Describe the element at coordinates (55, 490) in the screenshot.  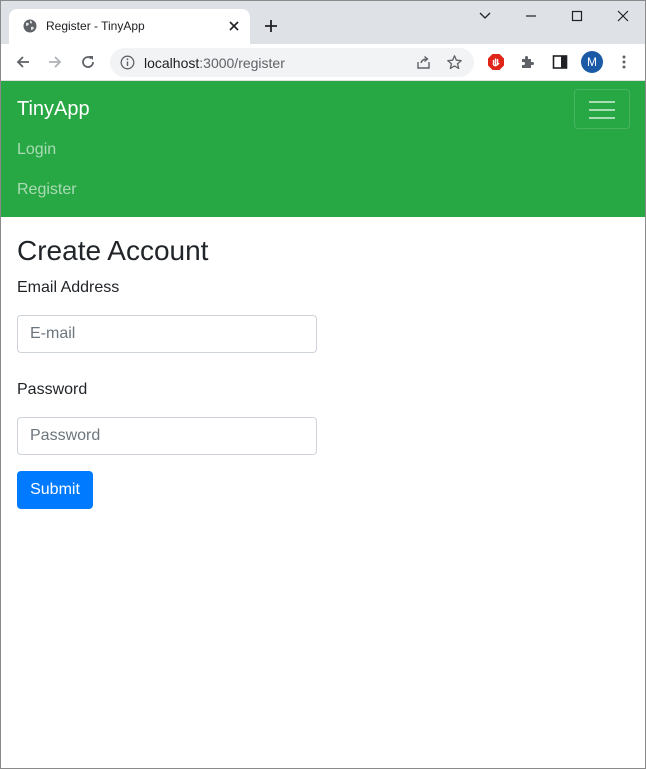
I see `submit-button: Submit` at that location.